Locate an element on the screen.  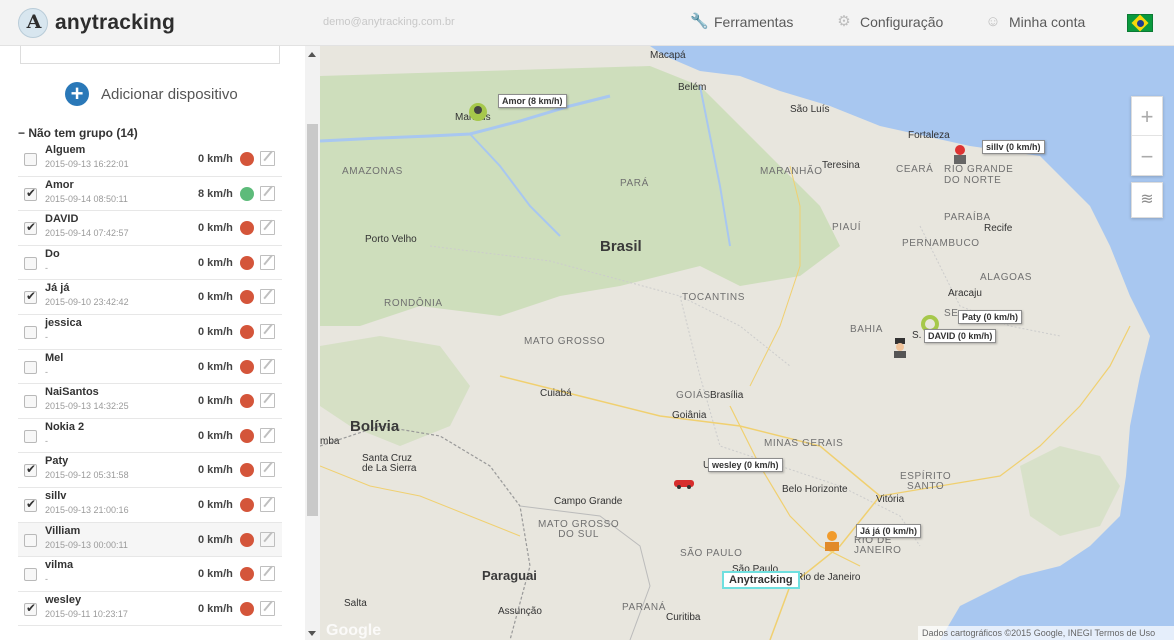
device-timestamp: 2015-09-13 21:00:16 is located at coordinates (87, 509).